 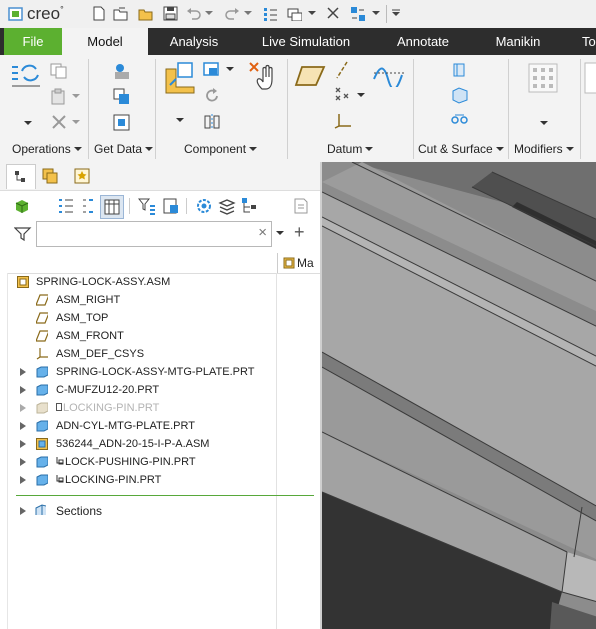 What do you see at coordinates (138, 480) in the screenshot?
I see `tree-item-part: LOCKING-PIN.PRT` at bounding box center [138, 480].